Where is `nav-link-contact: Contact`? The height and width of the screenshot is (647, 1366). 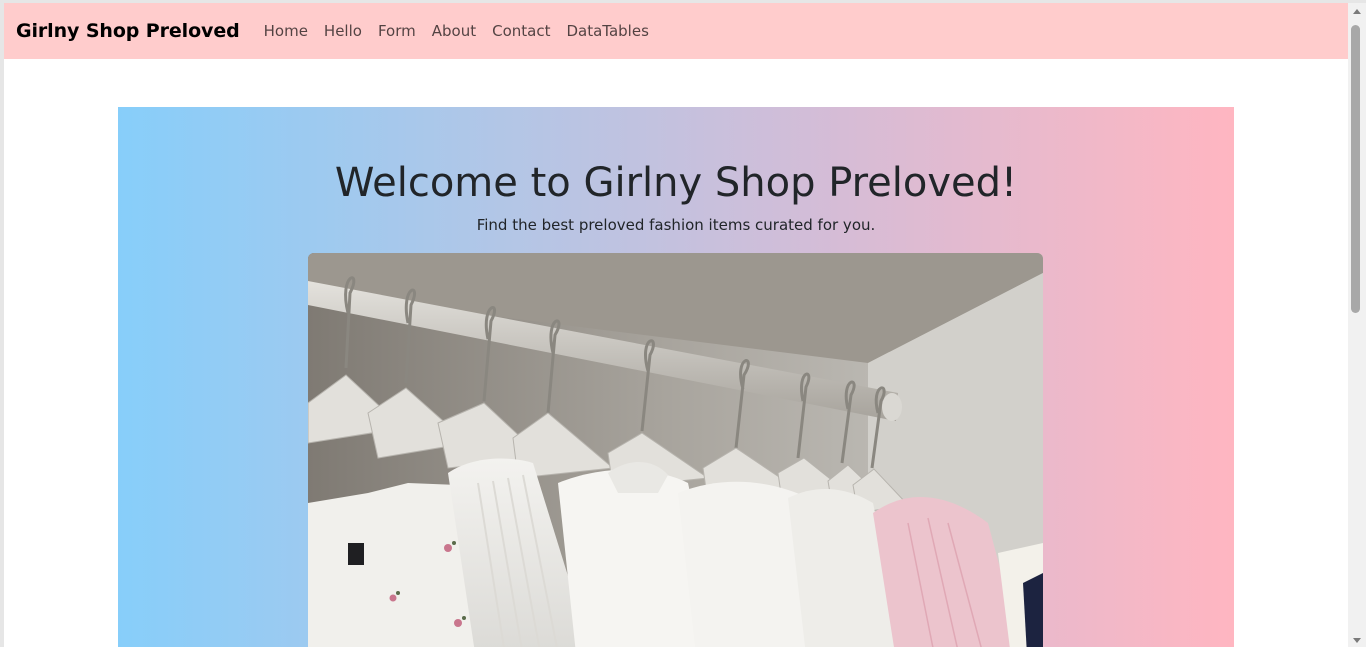
nav-link-contact: Contact is located at coordinates (521, 31).